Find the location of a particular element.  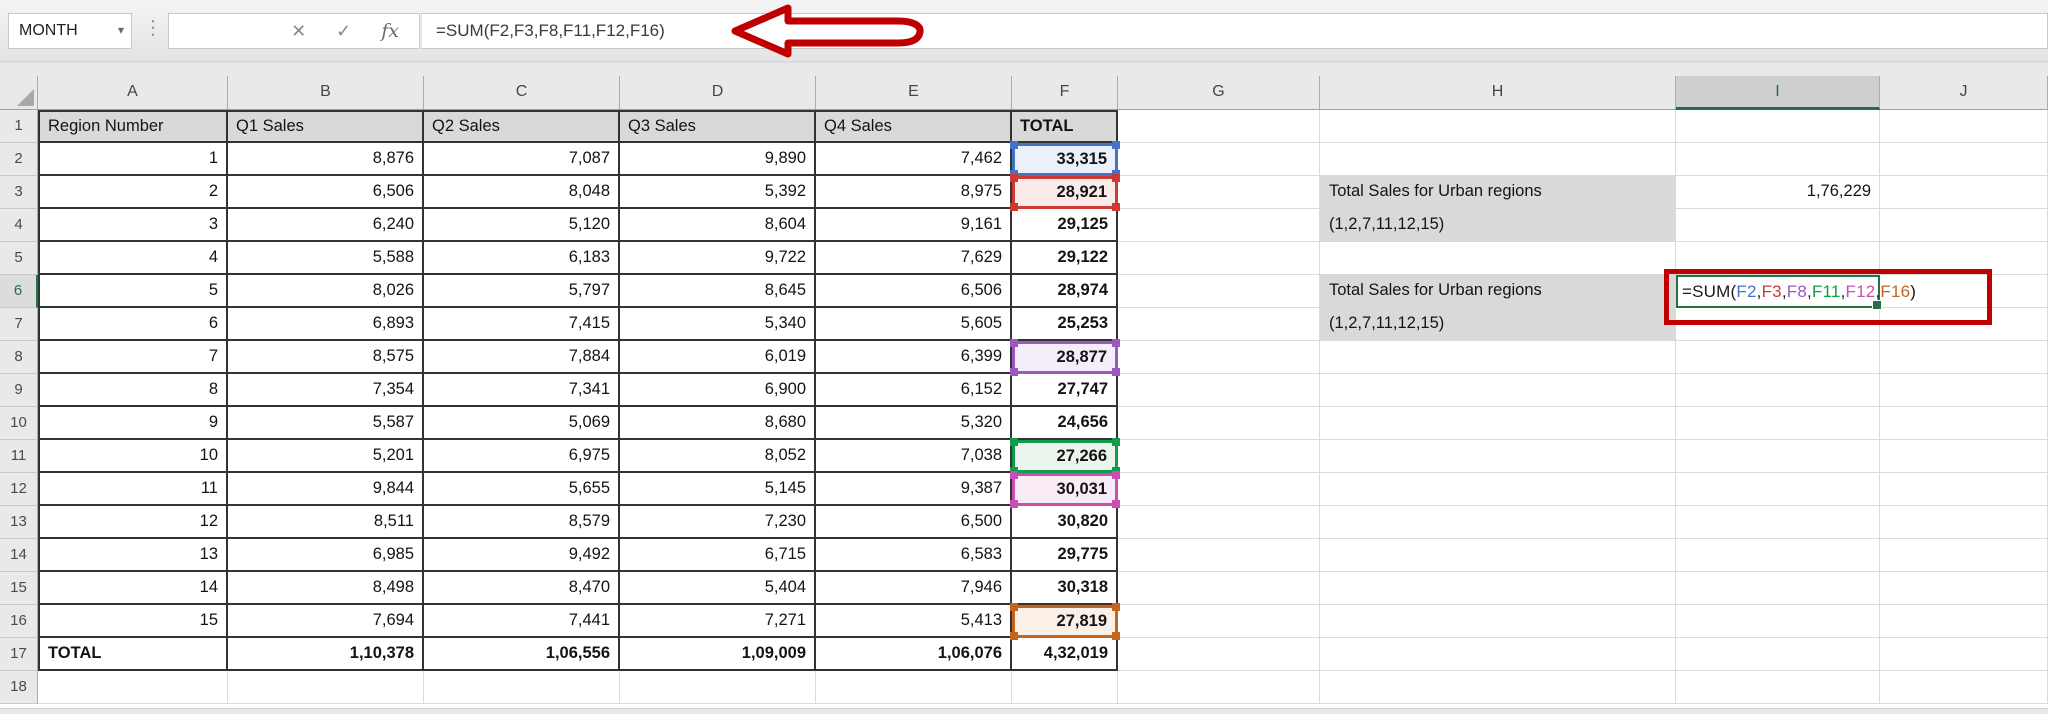

cell-J15 is located at coordinates (1964, 588).